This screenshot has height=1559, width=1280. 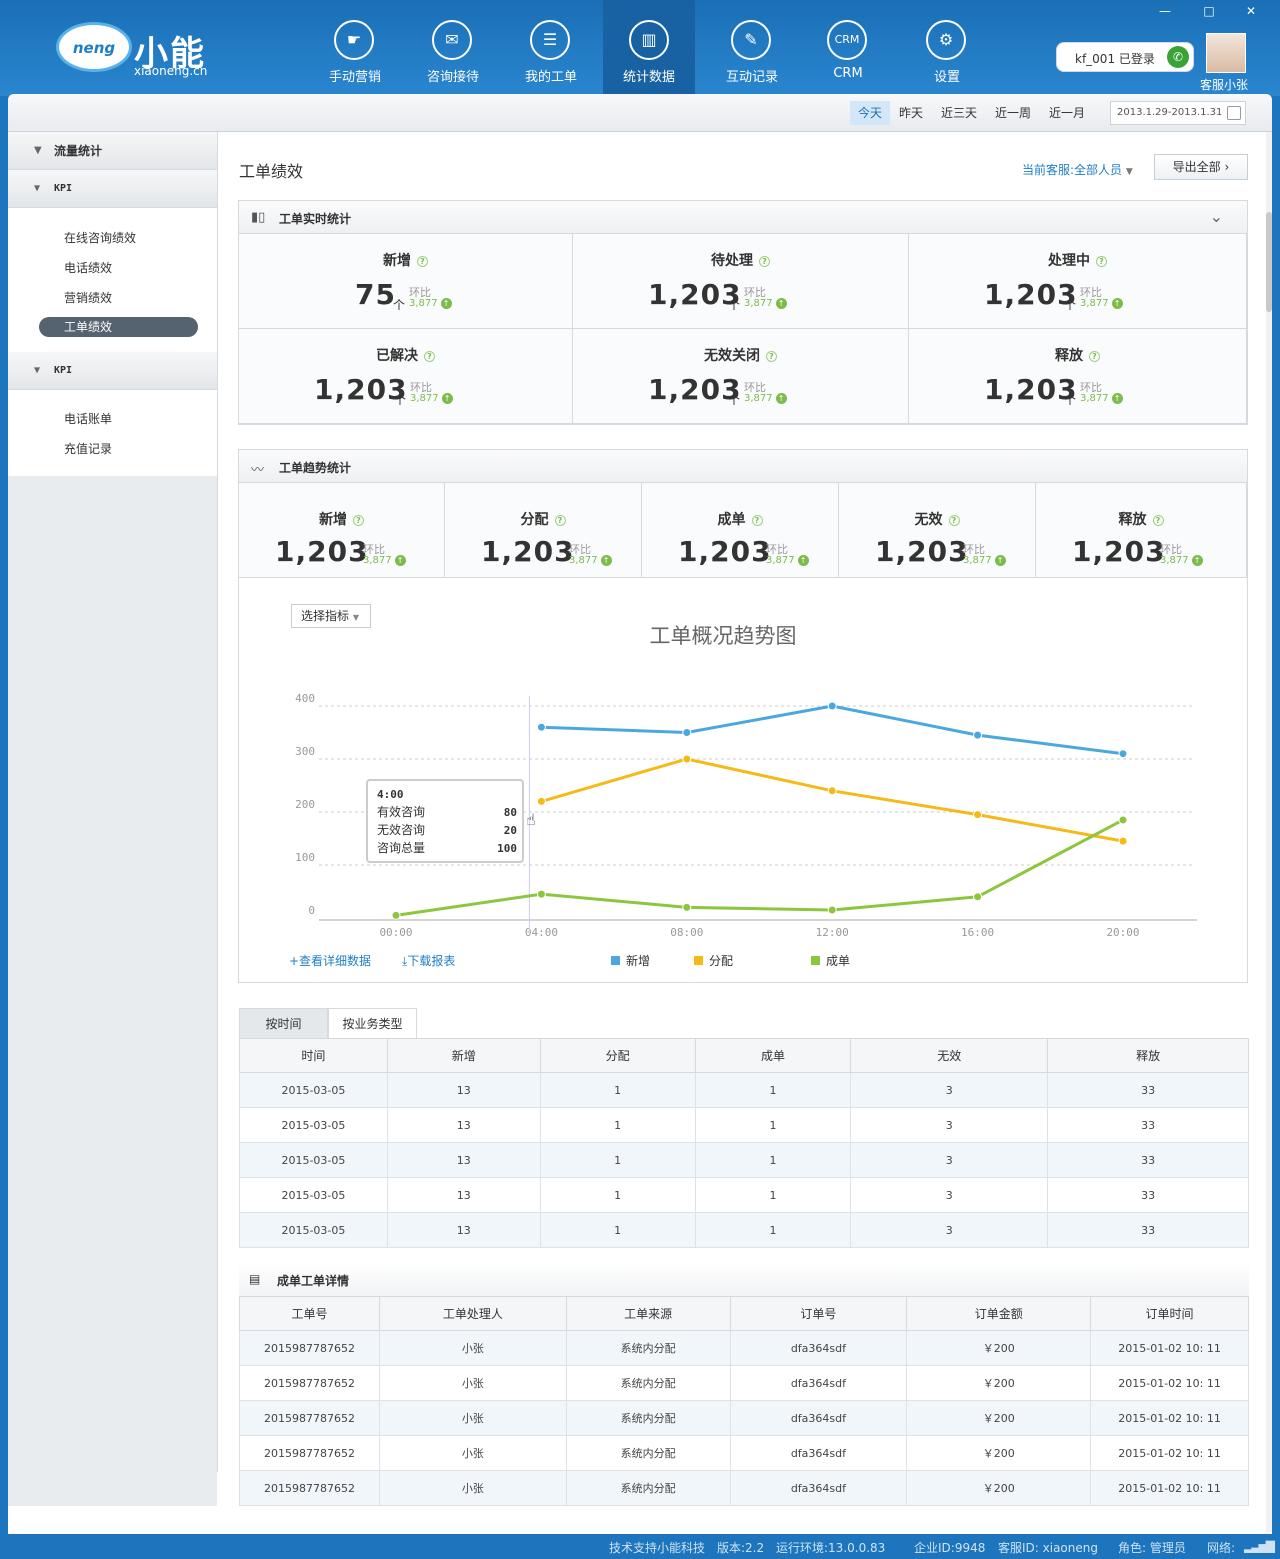 What do you see at coordinates (1077, 169) in the screenshot?
I see `current-agent-select: 当前客服:全部人员 ▼` at bounding box center [1077, 169].